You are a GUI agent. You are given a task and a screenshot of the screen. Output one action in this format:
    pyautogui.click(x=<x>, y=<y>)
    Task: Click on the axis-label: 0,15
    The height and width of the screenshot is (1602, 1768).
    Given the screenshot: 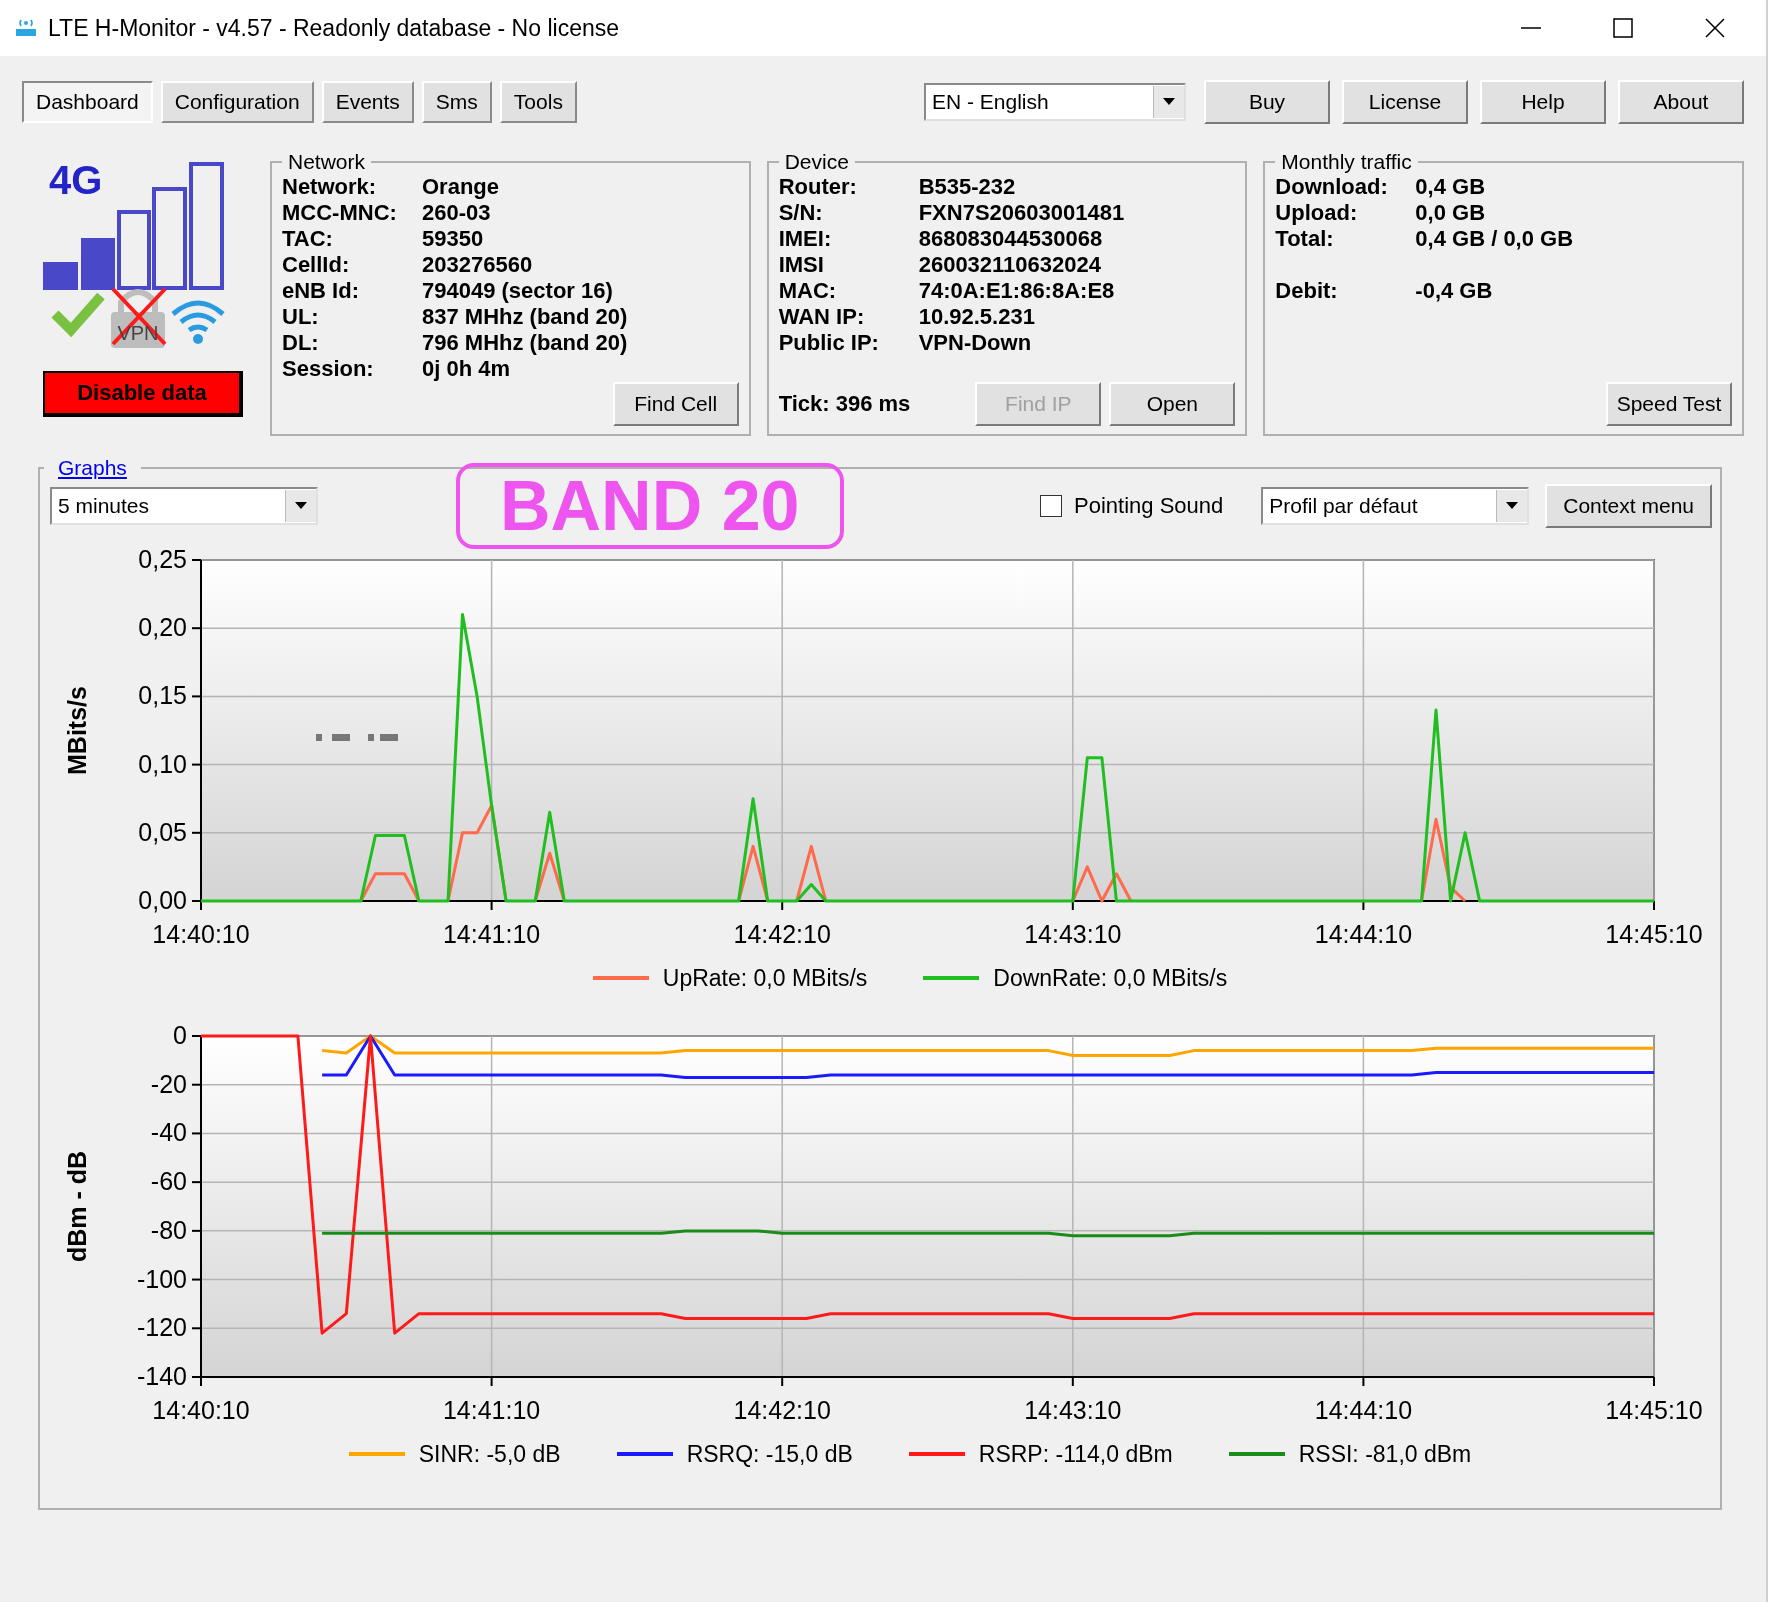 What is the action you would take?
    pyautogui.click(x=162, y=695)
    